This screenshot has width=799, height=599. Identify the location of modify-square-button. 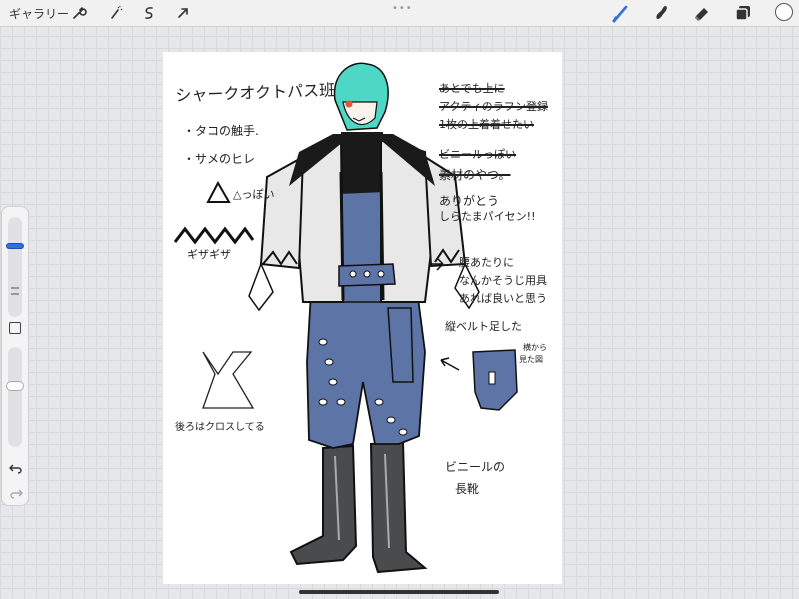
(15, 328).